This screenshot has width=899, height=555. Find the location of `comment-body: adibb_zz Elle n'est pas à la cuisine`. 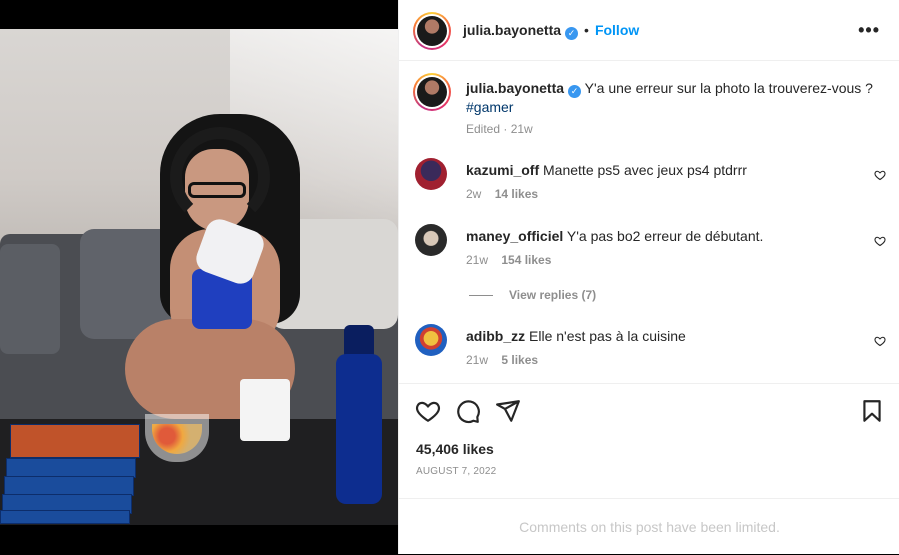

comment-body: adibb_zz Elle n'est pas à la cuisine is located at coordinates (656, 336).